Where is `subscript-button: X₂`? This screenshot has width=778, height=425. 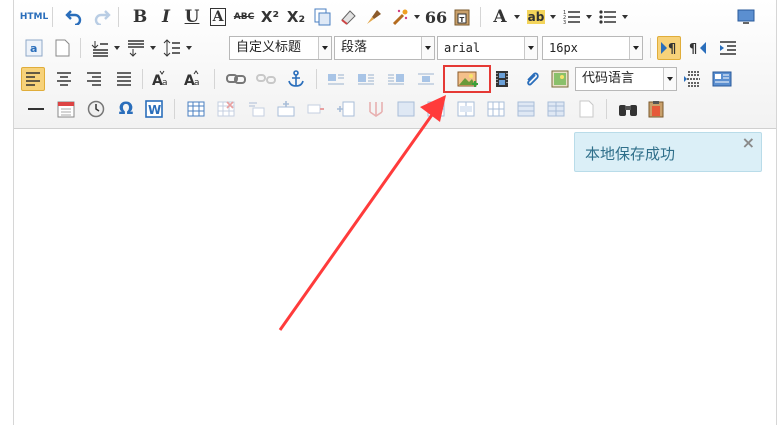
subscript-button: X₂ is located at coordinates (296, 17).